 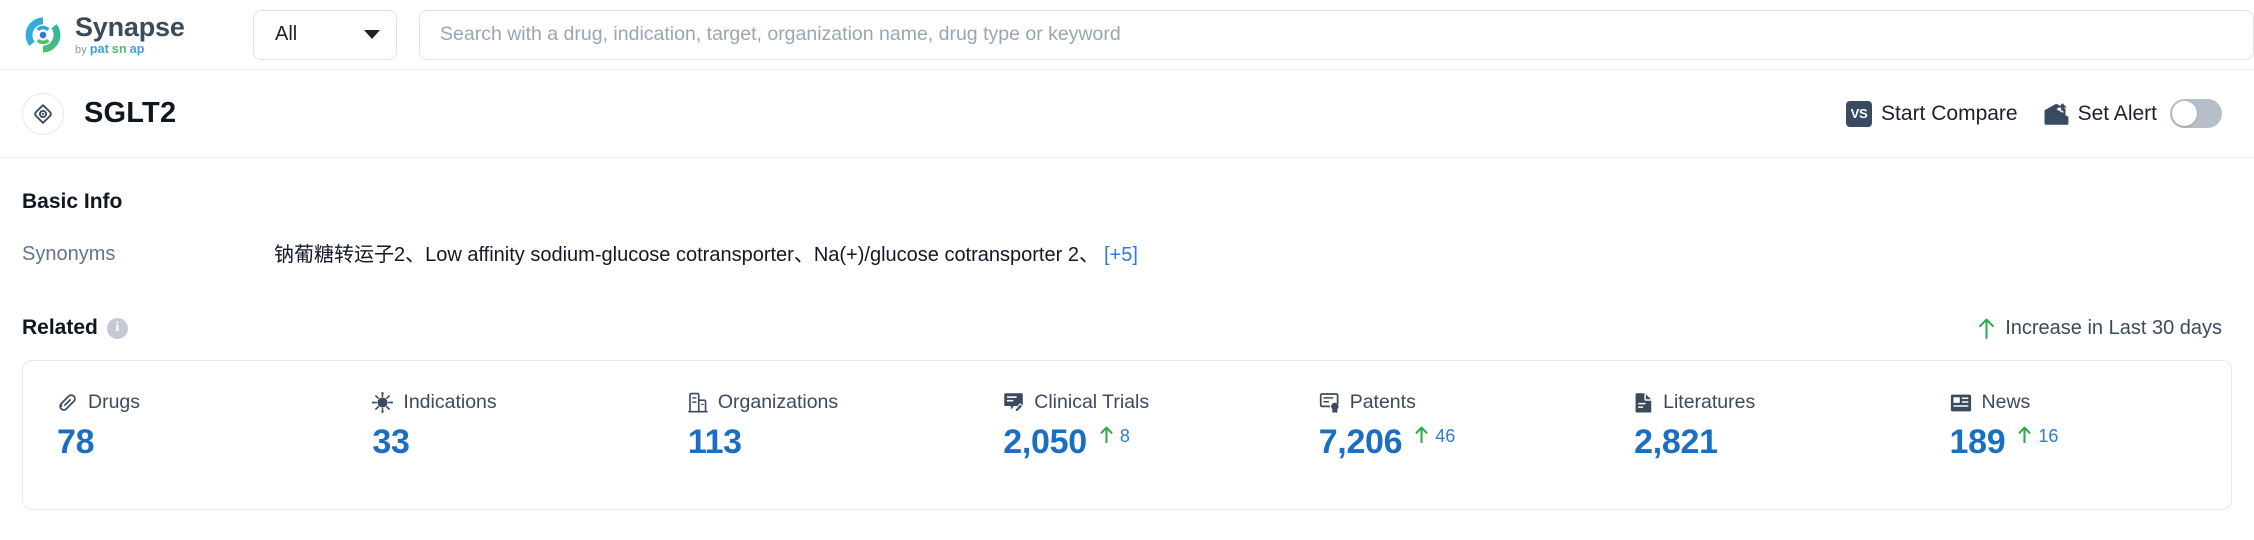 What do you see at coordinates (1459, 402) in the screenshot?
I see `stat-head: Patents` at bounding box center [1459, 402].